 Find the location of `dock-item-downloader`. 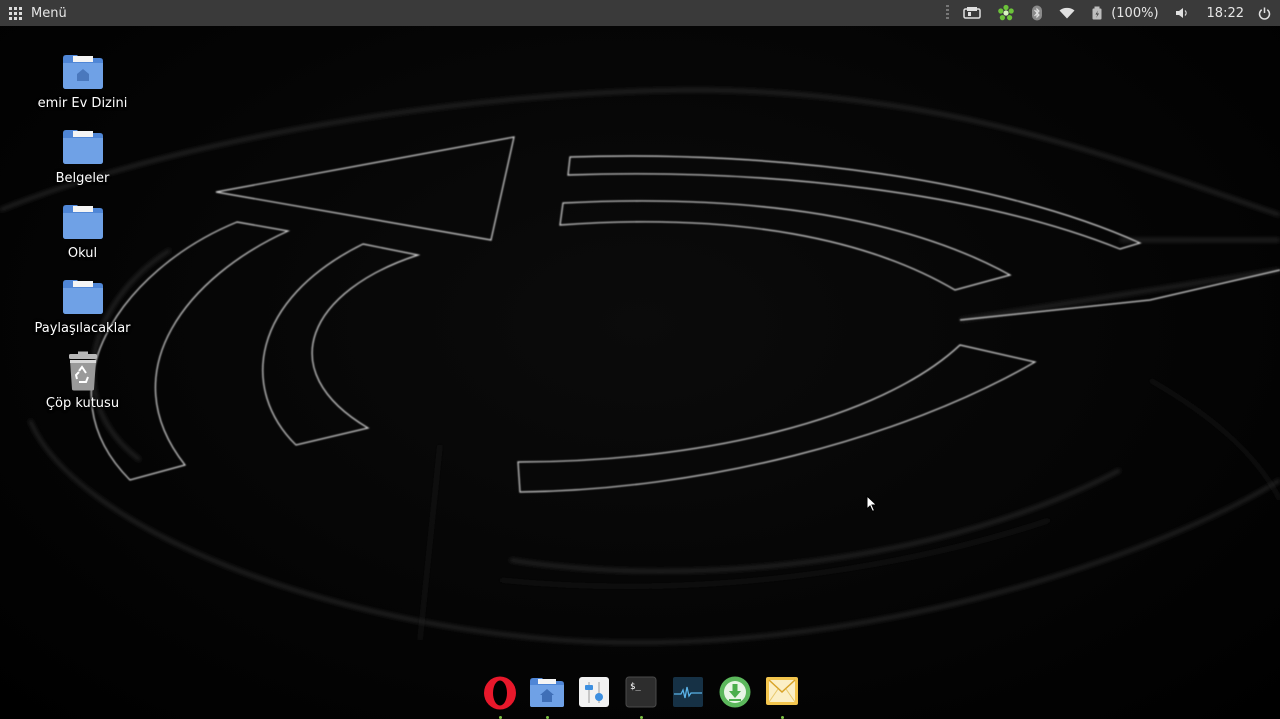

dock-item-downloader is located at coordinates (734, 694).